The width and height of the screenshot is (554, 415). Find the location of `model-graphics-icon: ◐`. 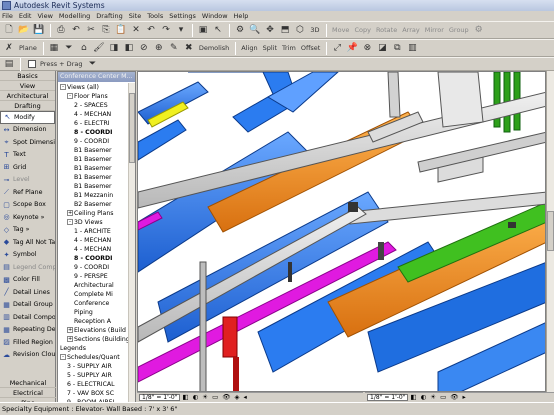

model-graphics-icon: ◐ is located at coordinates (196, 397).